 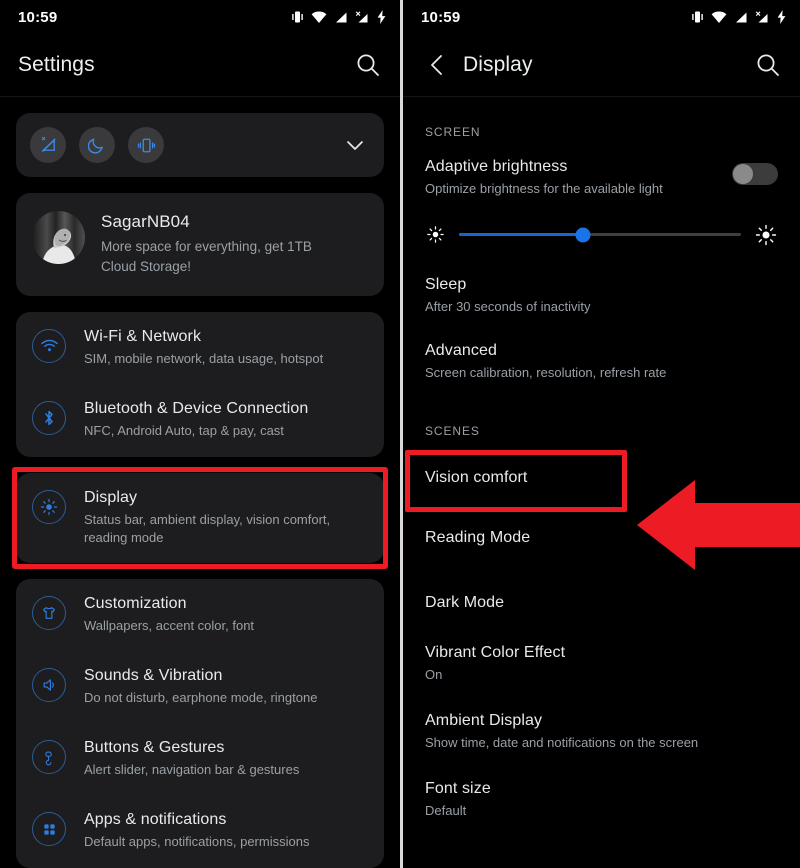 What do you see at coordinates (601, 294) in the screenshot?
I see `setting-sleep: Sleep After 30 seconds of inactivity` at bounding box center [601, 294].